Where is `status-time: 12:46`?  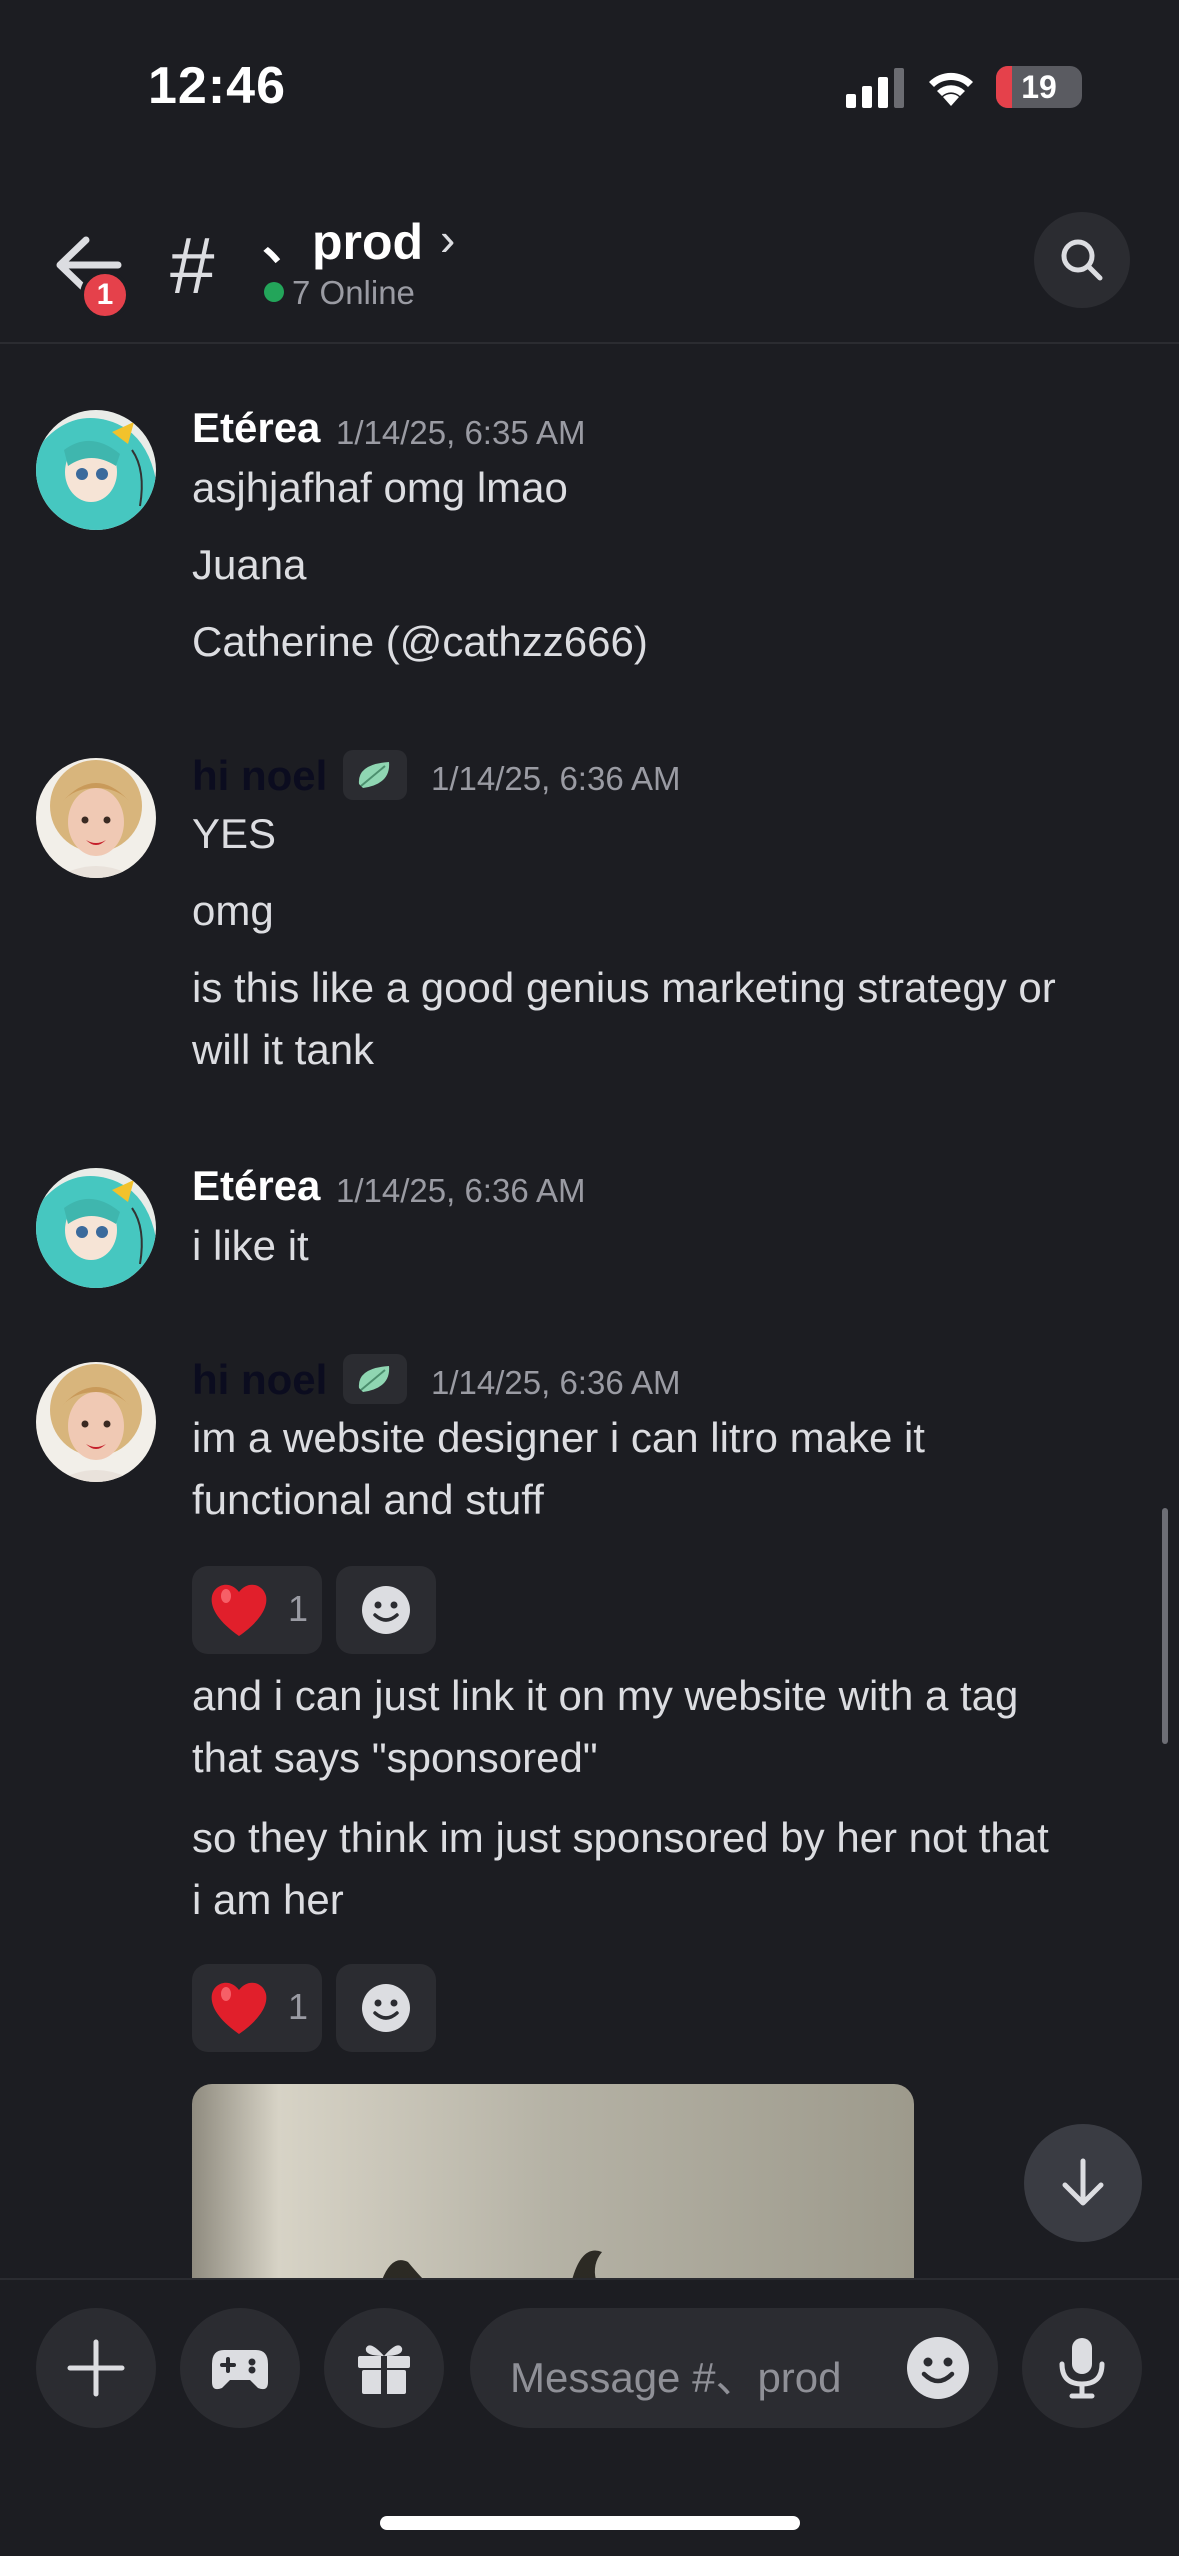 status-time: 12:46 is located at coordinates (217, 86).